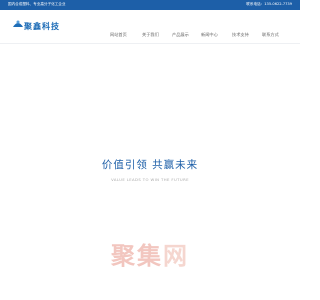  What do you see at coordinates (137, 256) in the screenshot?
I see `watermark-part1: 聚集` at bounding box center [137, 256].